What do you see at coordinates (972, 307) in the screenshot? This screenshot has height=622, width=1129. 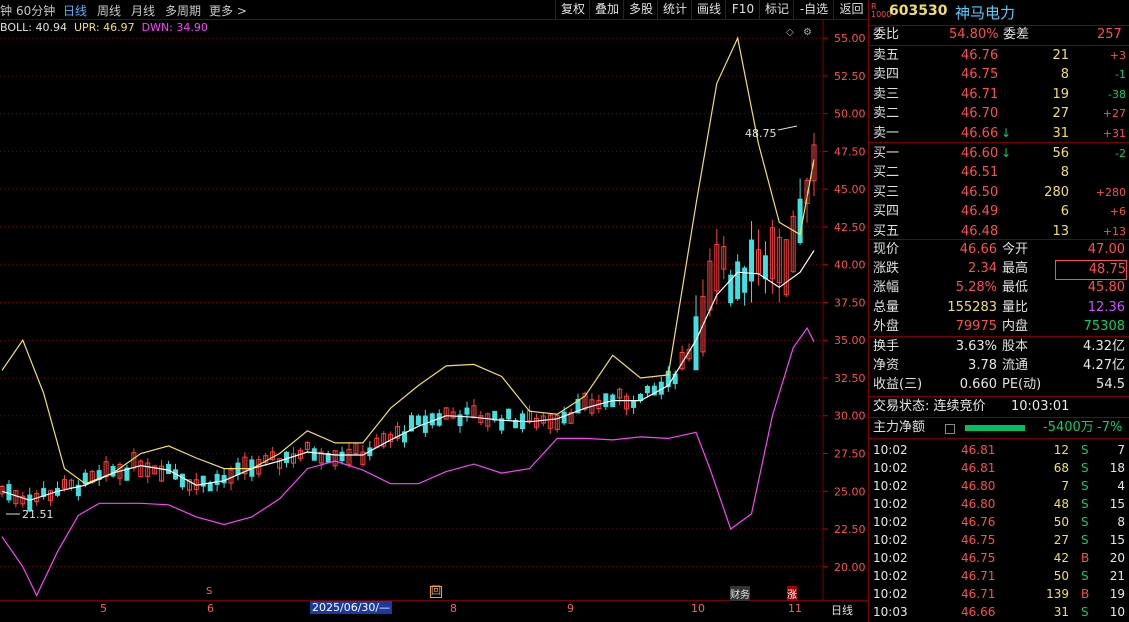 I see `stat-value: 155283` at bounding box center [972, 307].